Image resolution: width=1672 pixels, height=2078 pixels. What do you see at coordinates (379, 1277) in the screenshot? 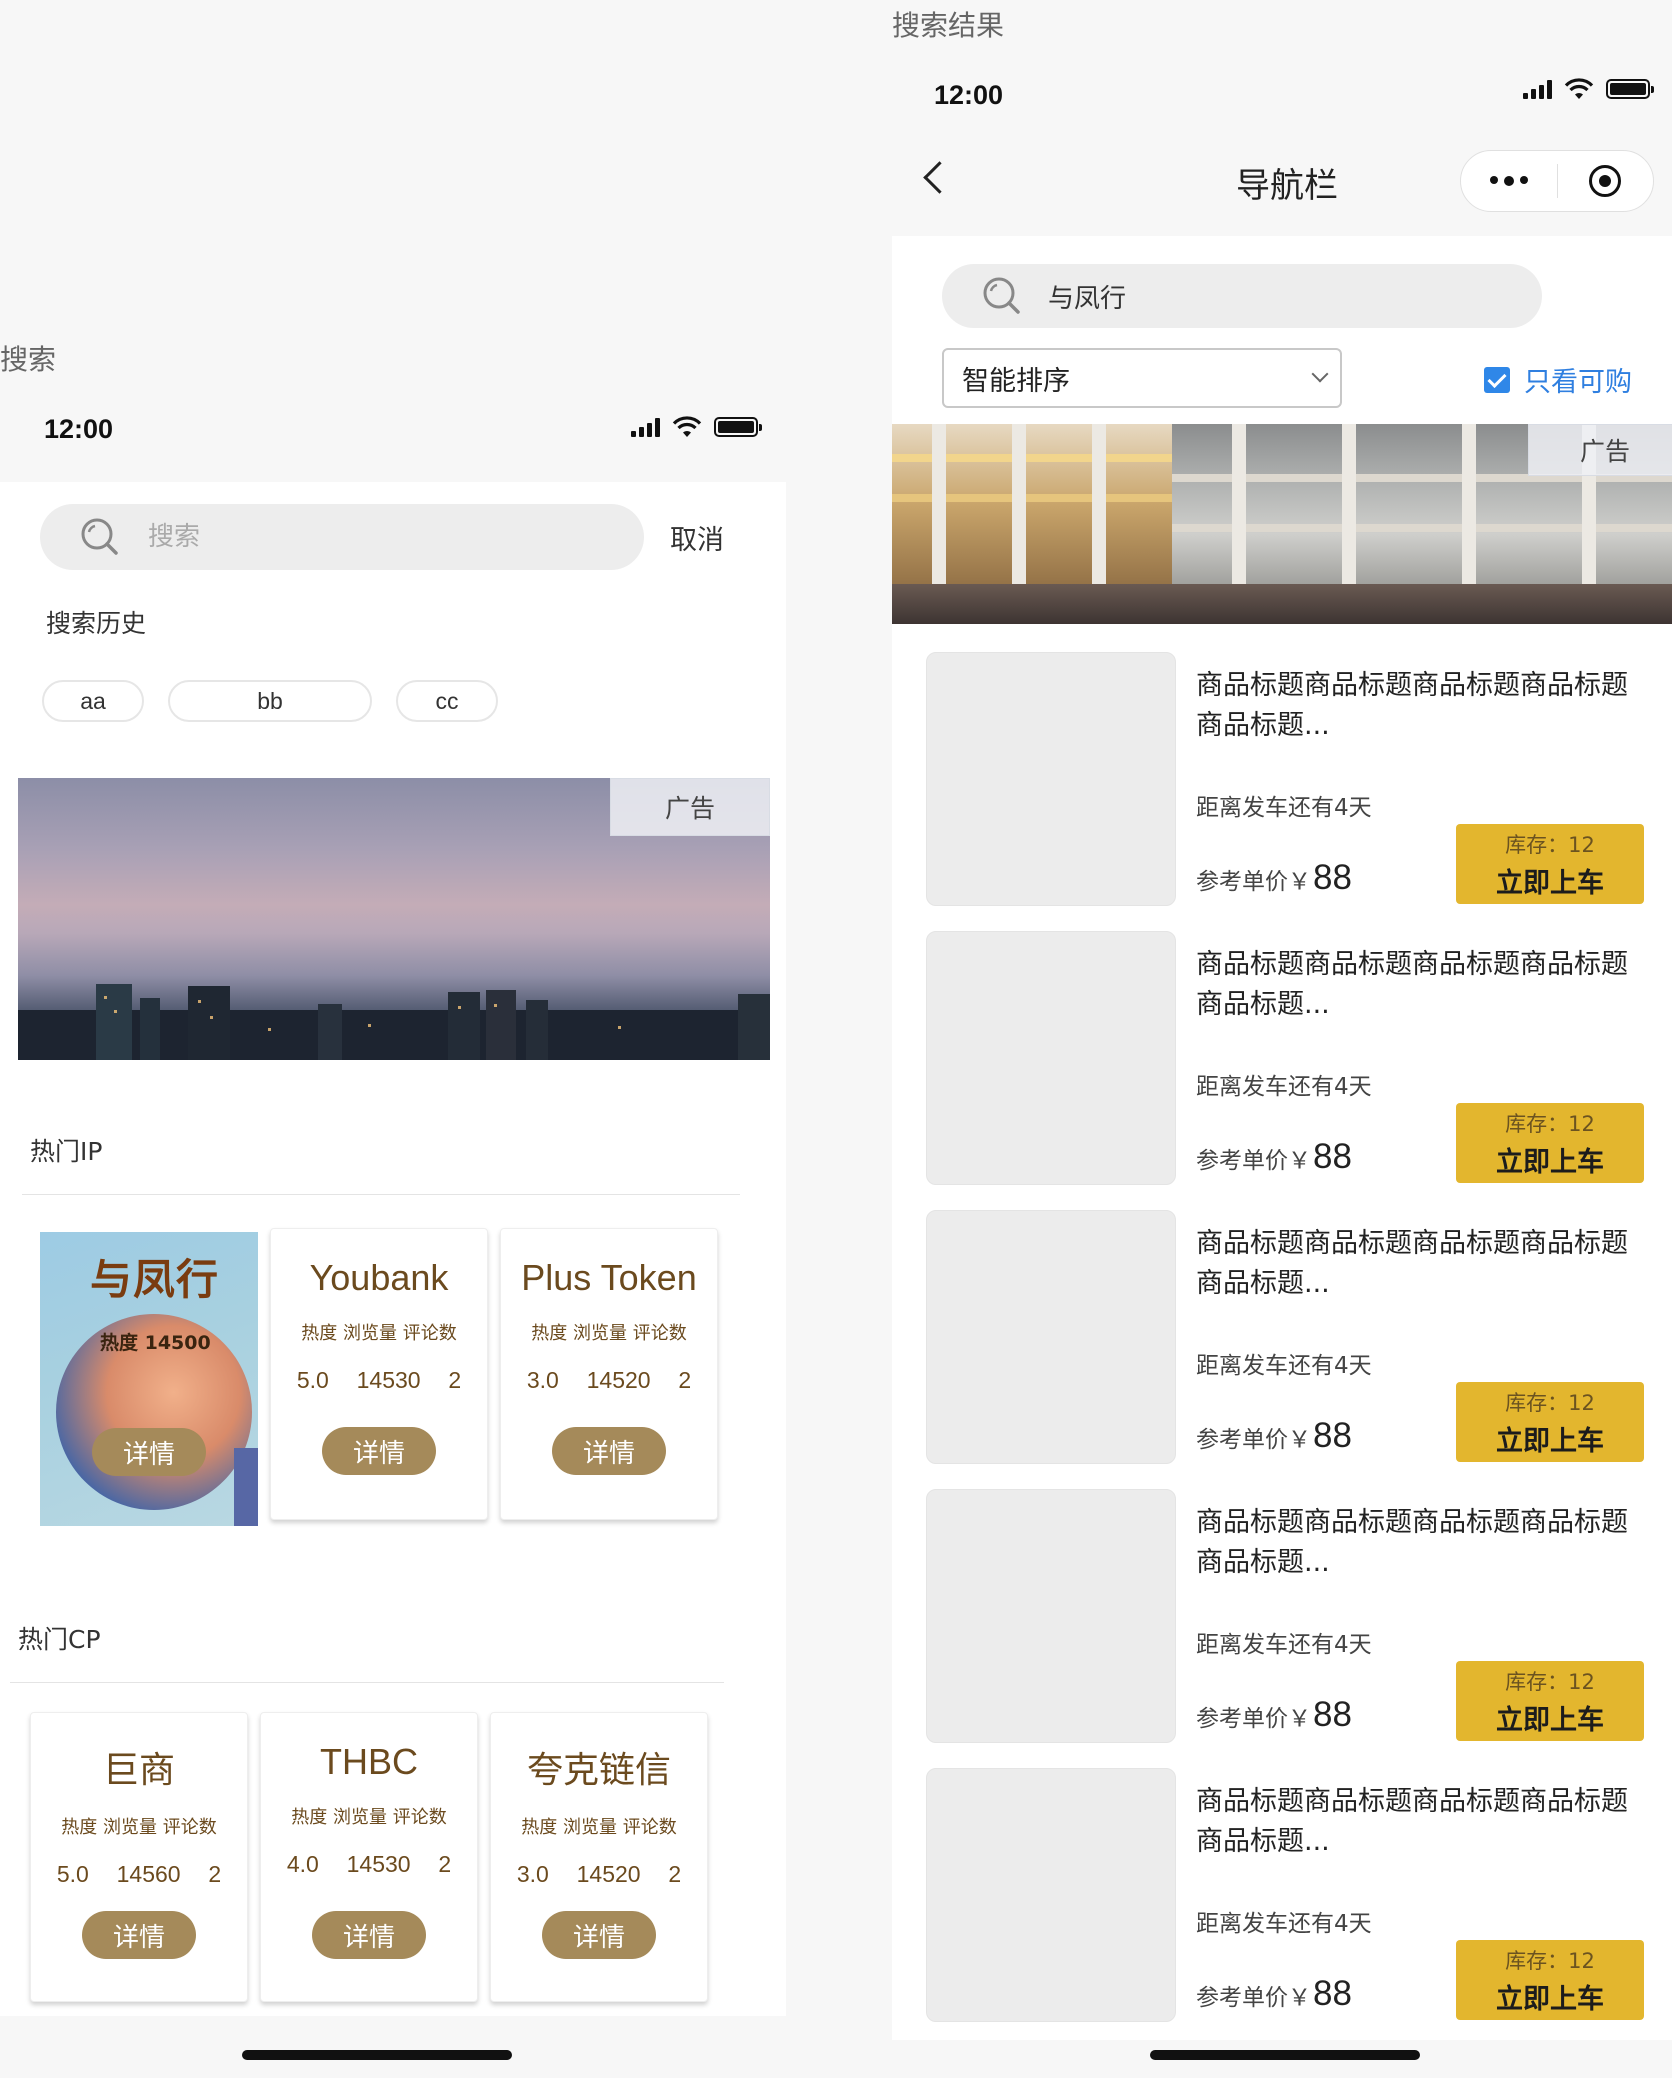
I see `card-name: Youbank` at bounding box center [379, 1277].